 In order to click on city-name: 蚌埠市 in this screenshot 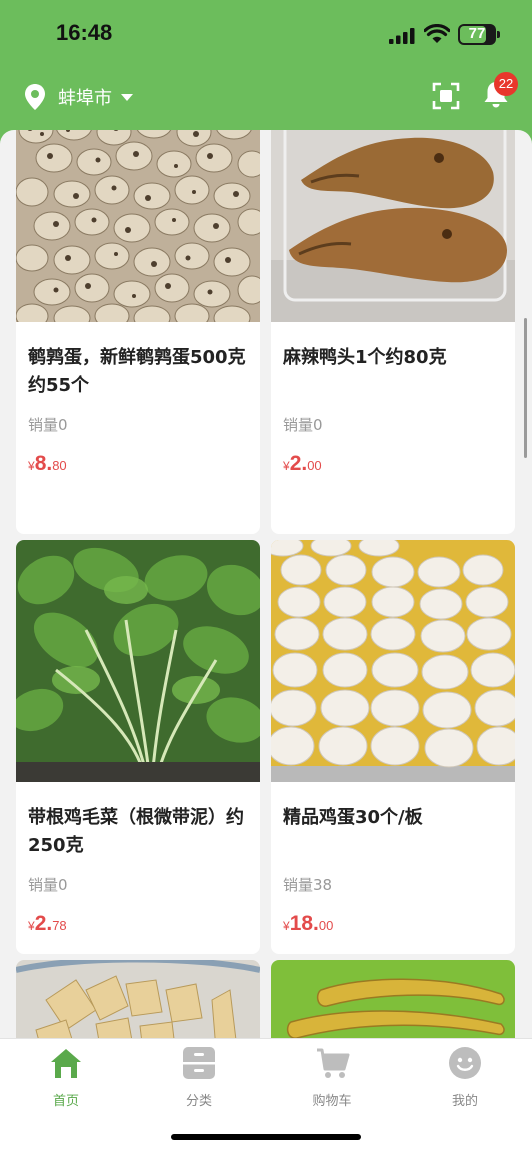, I will do `click(85, 98)`.